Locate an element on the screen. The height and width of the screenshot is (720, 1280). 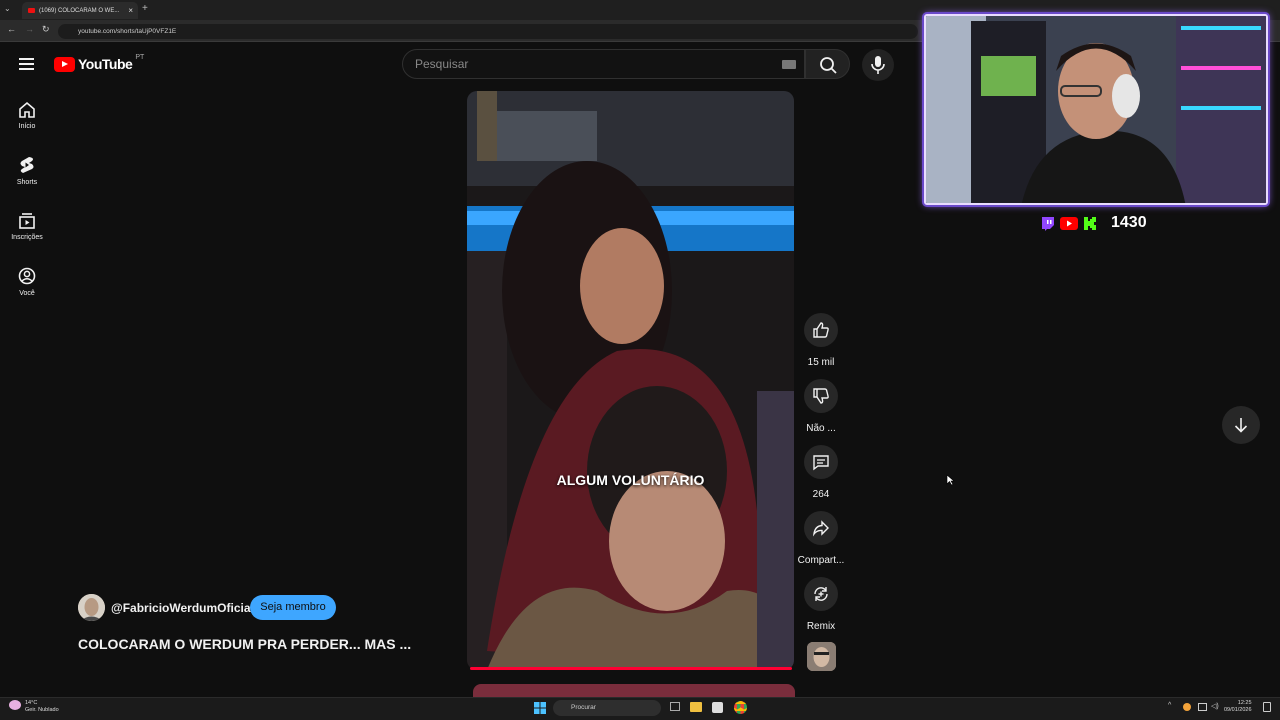
search-button is located at coordinates (827, 64).